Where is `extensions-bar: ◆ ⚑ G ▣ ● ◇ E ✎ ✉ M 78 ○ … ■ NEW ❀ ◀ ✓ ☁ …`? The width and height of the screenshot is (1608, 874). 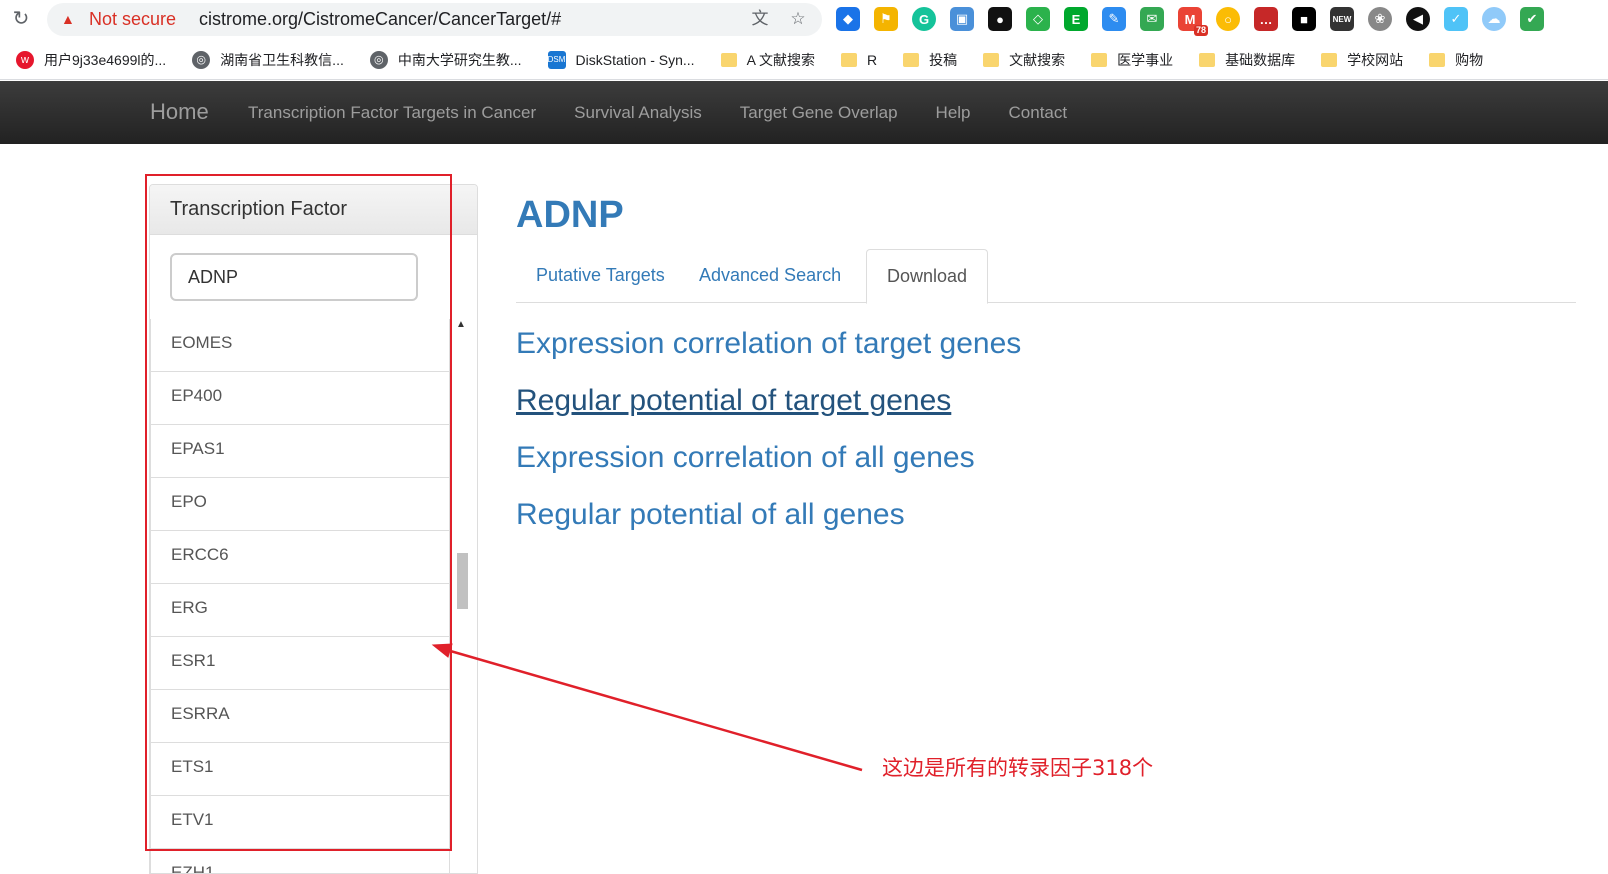
extensions-bar: ◆ ⚑ G ▣ ● ◇ E ✎ ✉ M 78 ○ … ■ NEW ❀ ◀ ✓ ☁ … is located at coordinates (1190, 21).